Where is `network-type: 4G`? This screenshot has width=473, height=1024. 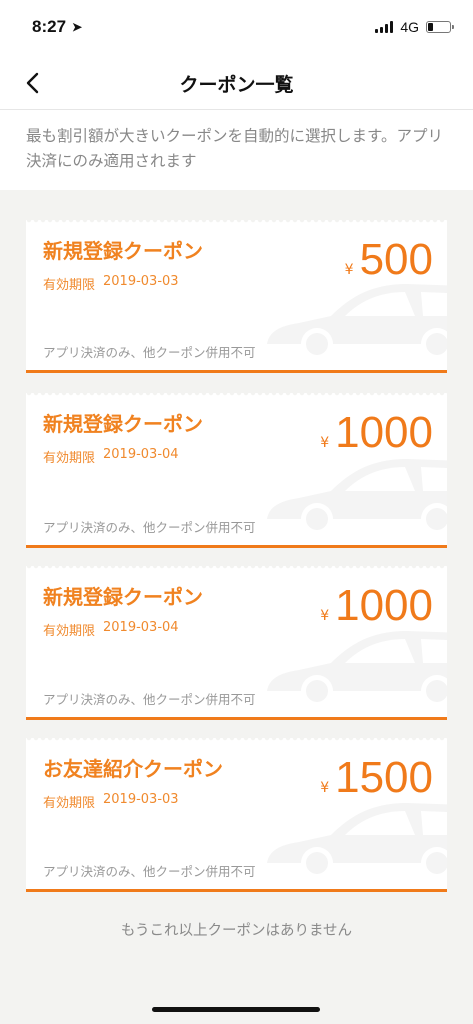
network-type: 4G is located at coordinates (409, 27).